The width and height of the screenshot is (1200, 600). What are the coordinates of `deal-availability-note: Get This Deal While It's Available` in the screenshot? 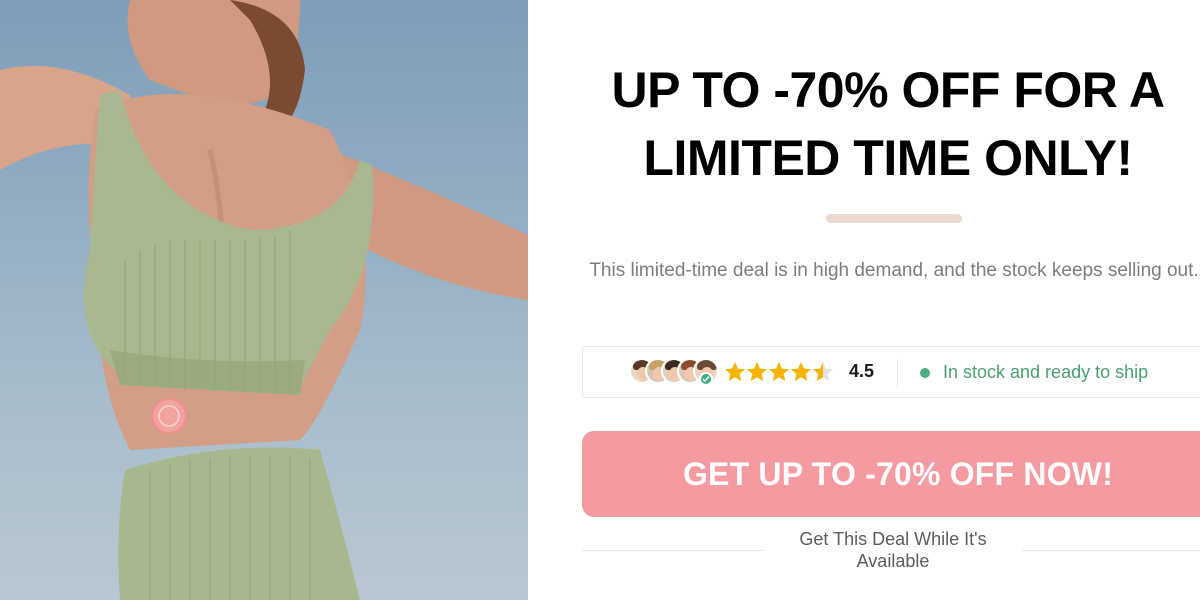 It's located at (893, 550).